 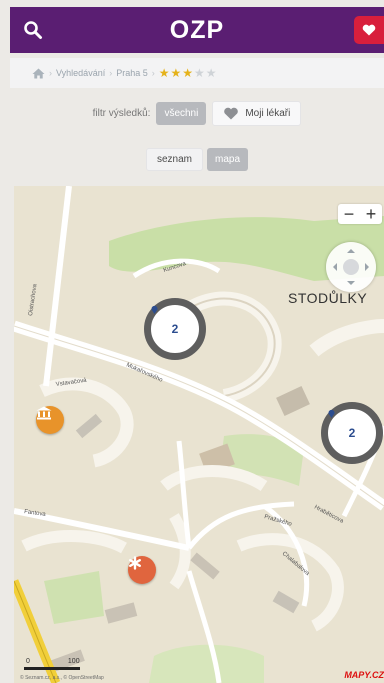 I want to click on street-label: Hraběticova, so click(x=329, y=514).